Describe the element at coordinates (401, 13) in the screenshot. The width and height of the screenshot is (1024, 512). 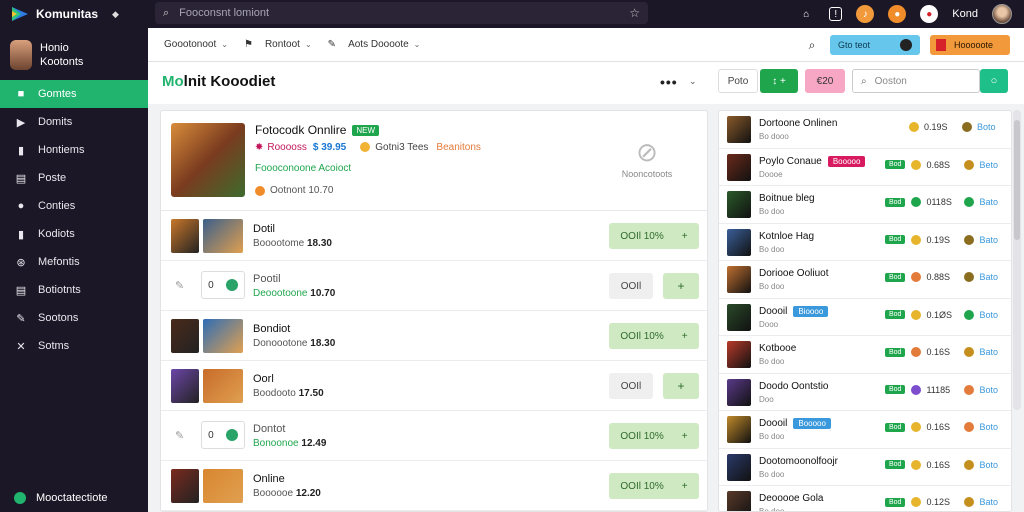
I see `global-search-input: ⌕ Fooconsnt lomiont ☆` at that location.